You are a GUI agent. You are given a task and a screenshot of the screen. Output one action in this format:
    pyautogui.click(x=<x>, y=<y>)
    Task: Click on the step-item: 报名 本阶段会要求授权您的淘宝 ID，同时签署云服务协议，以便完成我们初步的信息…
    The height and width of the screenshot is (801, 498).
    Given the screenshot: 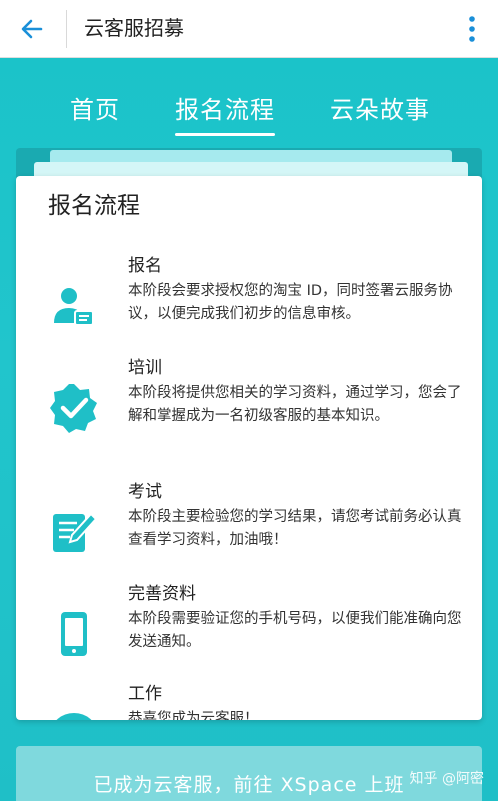 What is the action you would take?
    pyautogui.click(x=249, y=304)
    